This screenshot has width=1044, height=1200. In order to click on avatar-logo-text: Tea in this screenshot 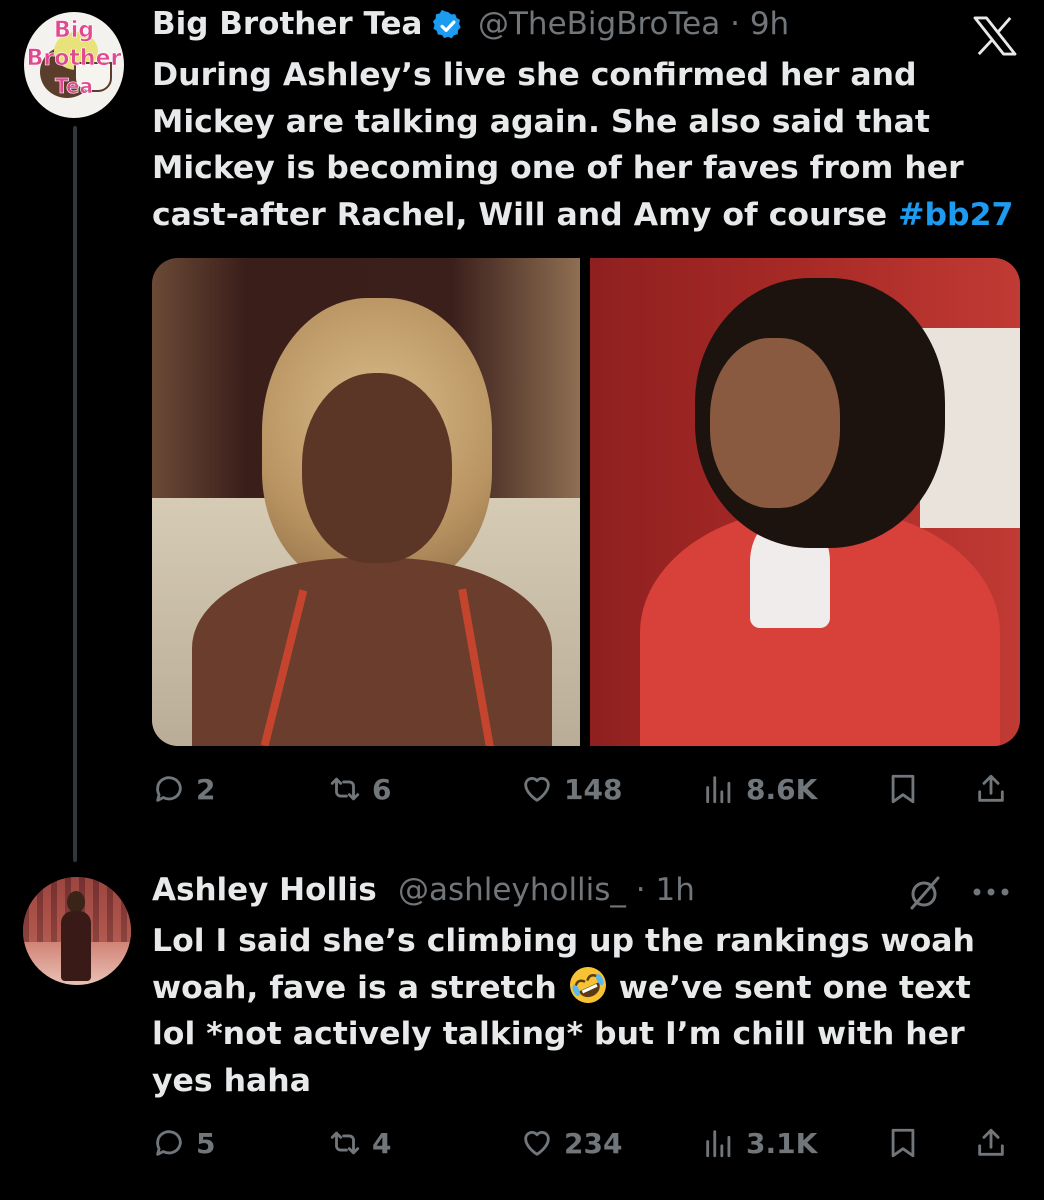, I will do `click(74, 86)`.